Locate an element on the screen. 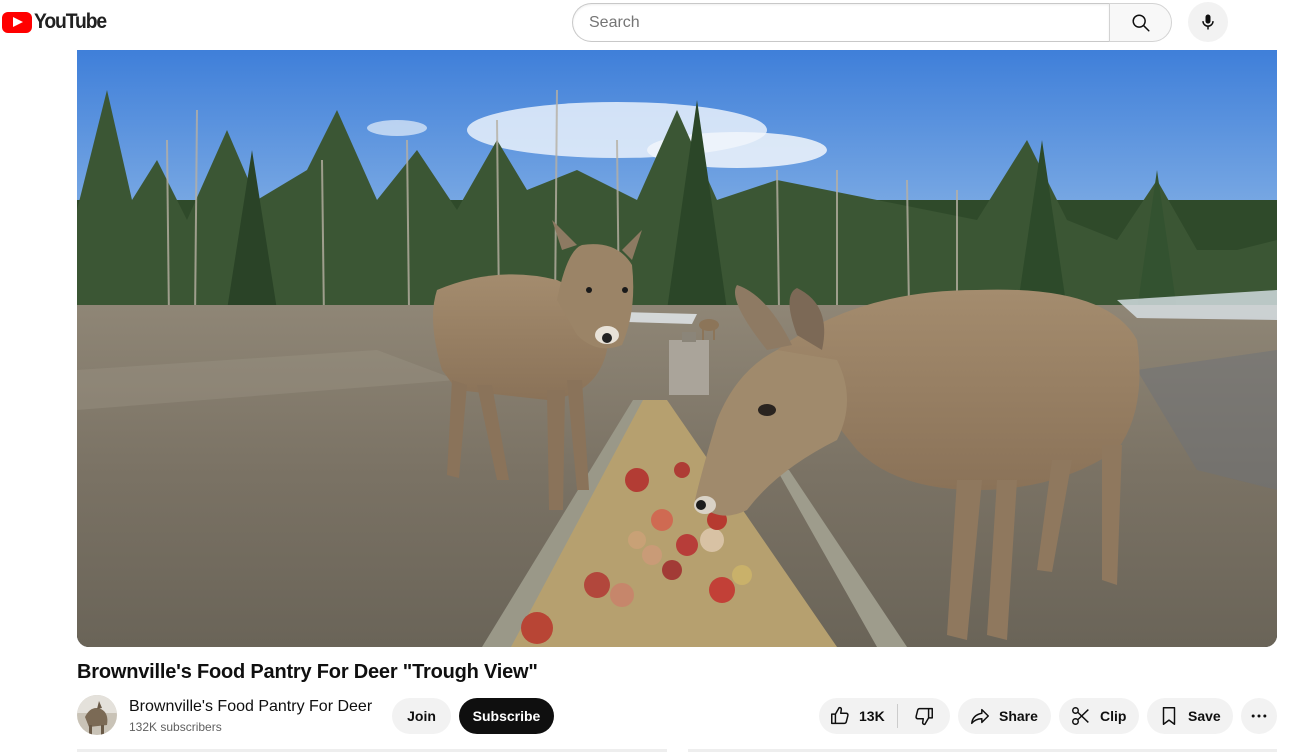  search-box is located at coordinates (872, 22).